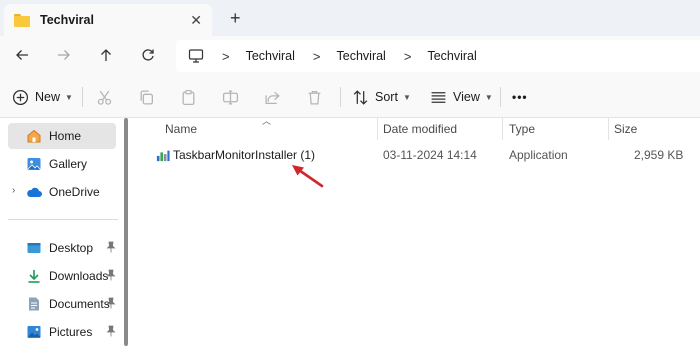  Describe the element at coordinates (34, 332) in the screenshot. I see `pictures-icon` at that location.